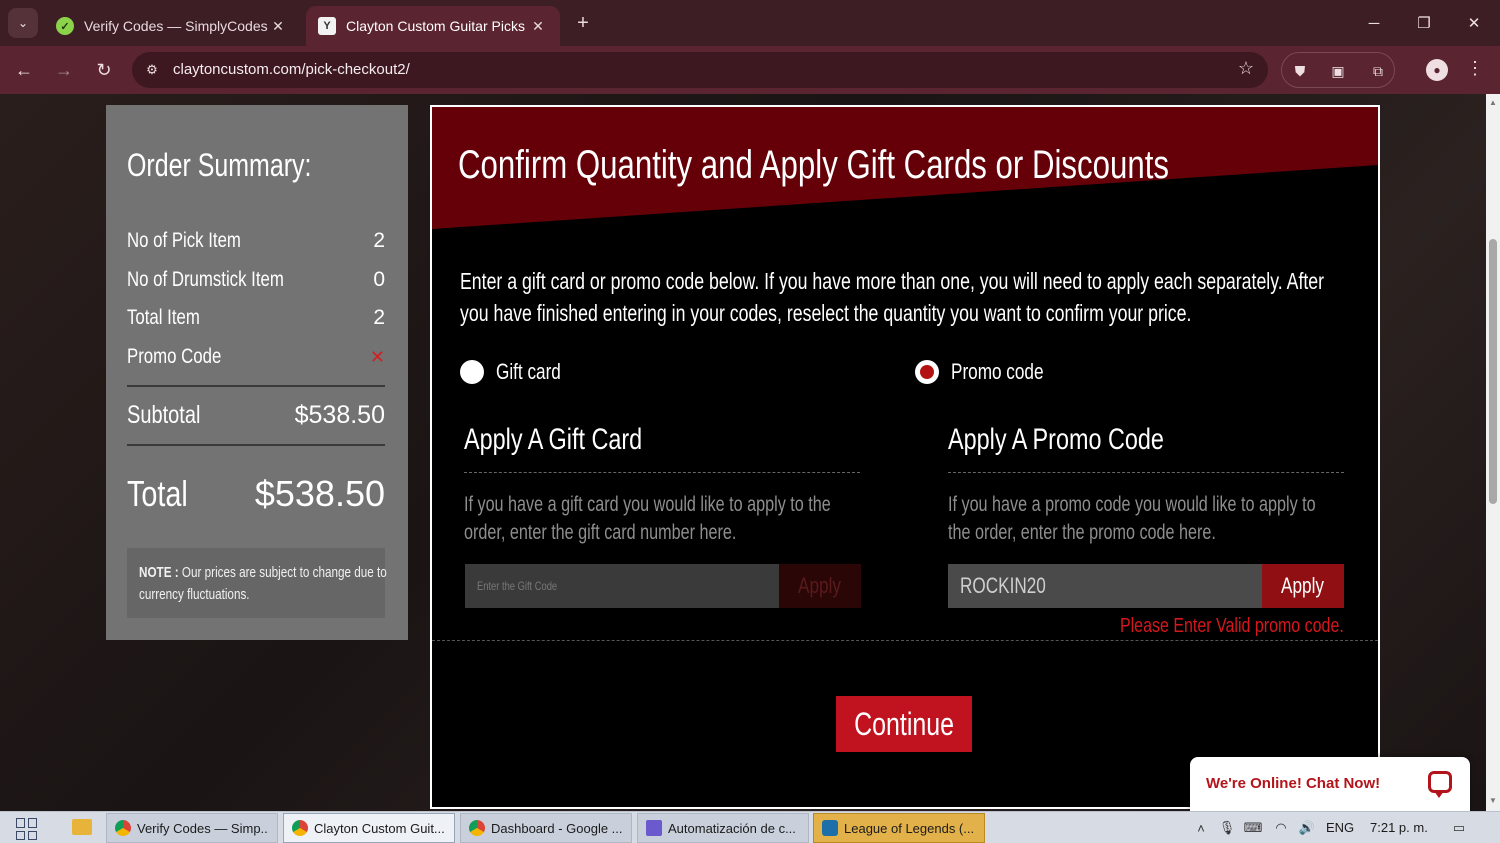 This screenshot has height=843, width=1500. I want to click on promo-missing-x-icon: ✕, so click(377, 357).